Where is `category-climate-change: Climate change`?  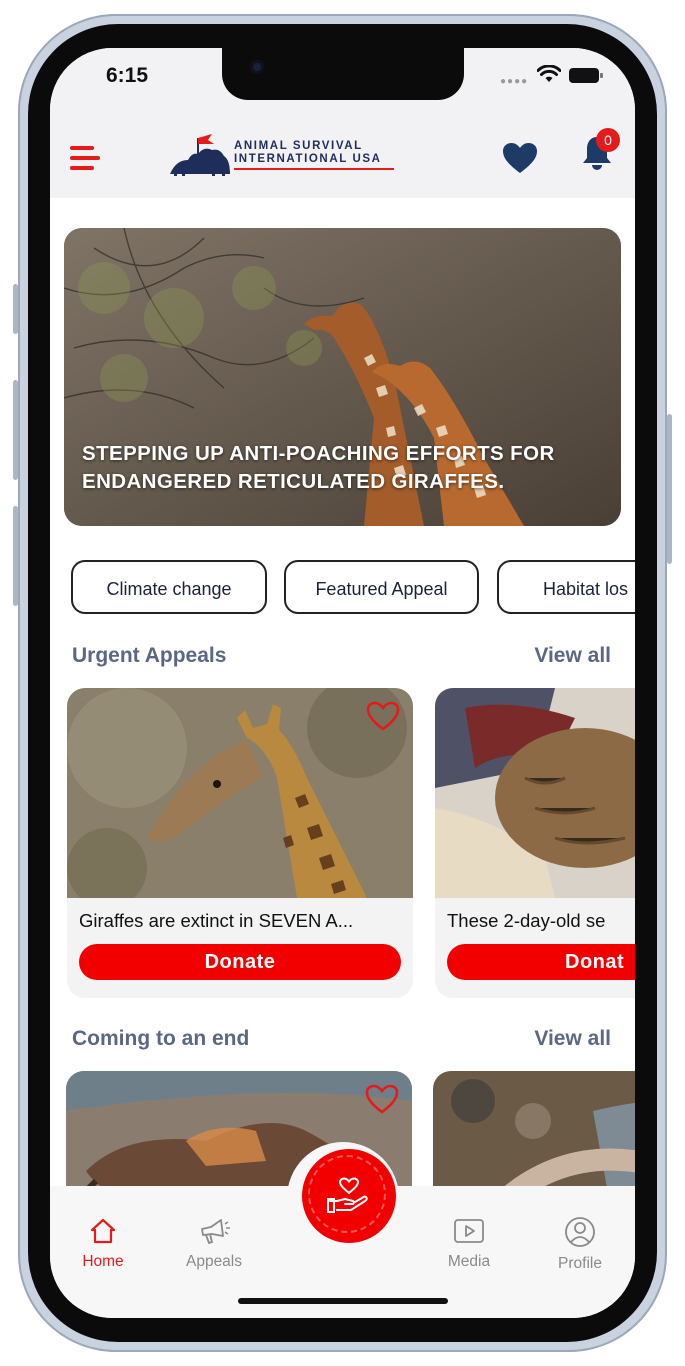
category-climate-change: Climate change is located at coordinates (169, 587).